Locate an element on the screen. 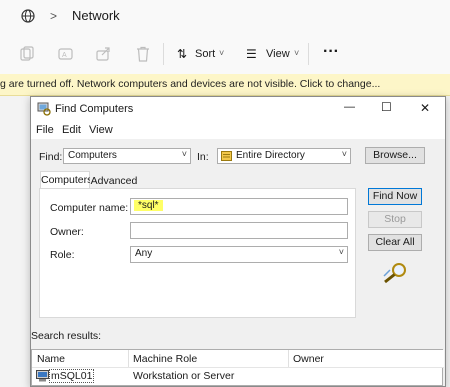 The image size is (450, 387). computer-name-input: *sql* is located at coordinates (239, 206).